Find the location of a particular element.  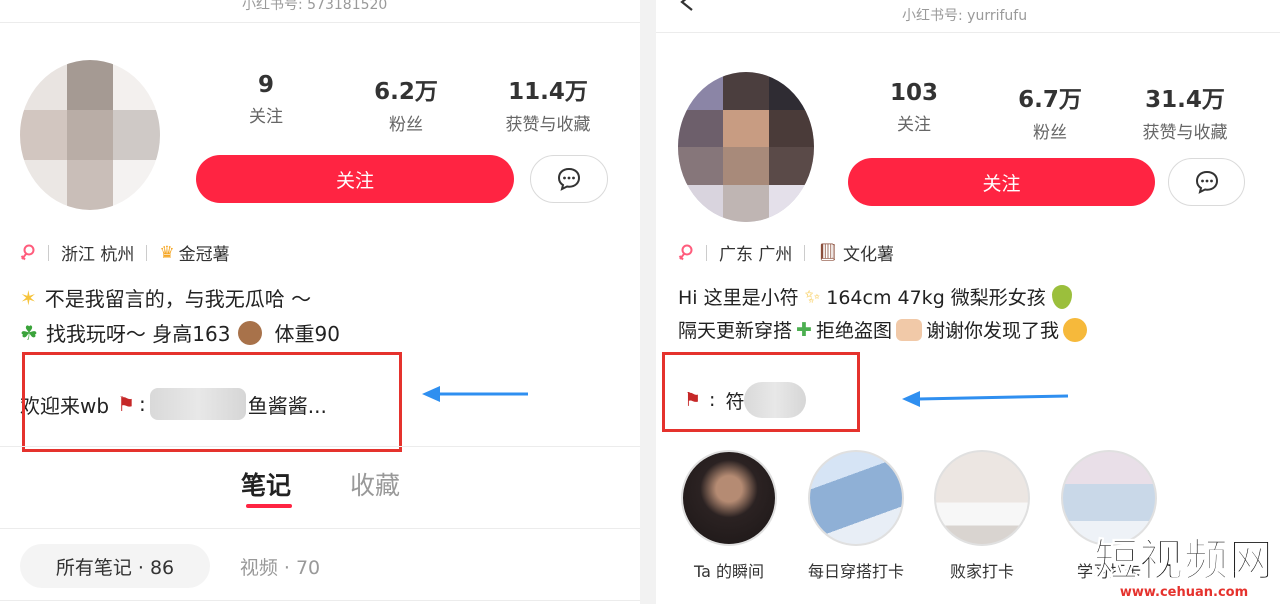

tabs-top-divider is located at coordinates (320, 446).